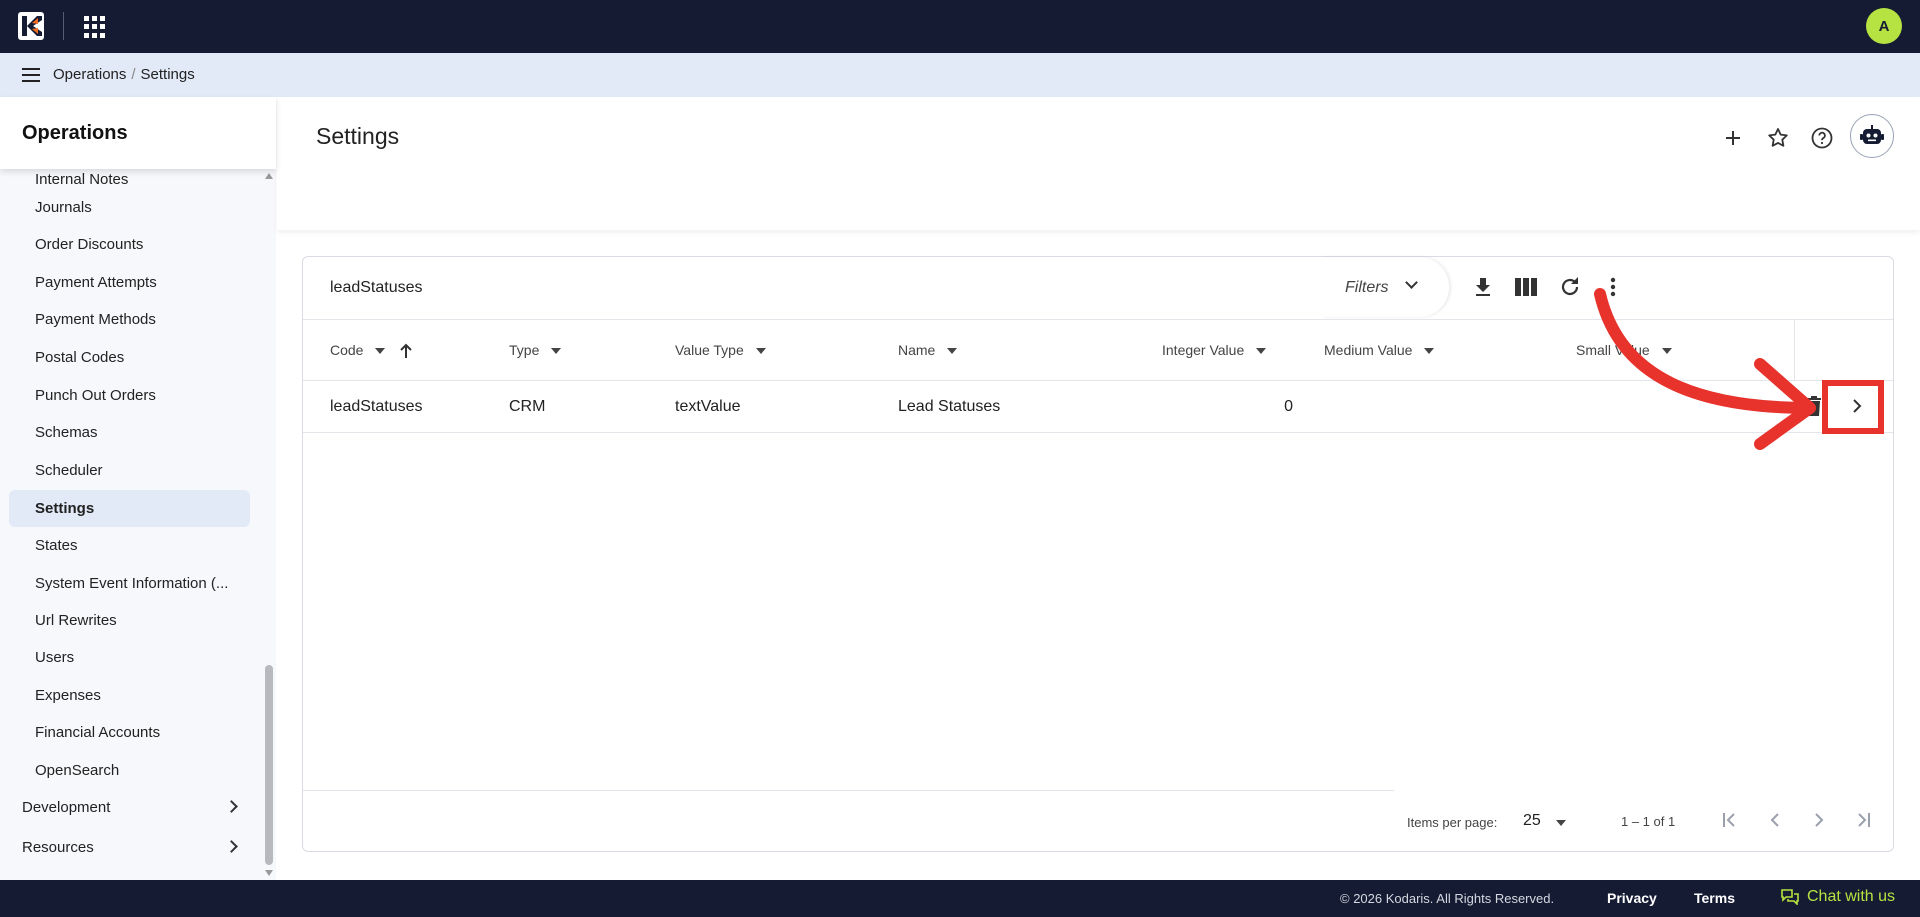 The width and height of the screenshot is (1920, 917). What do you see at coordinates (1814, 406) in the screenshot?
I see `trash-icon` at bounding box center [1814, 406].